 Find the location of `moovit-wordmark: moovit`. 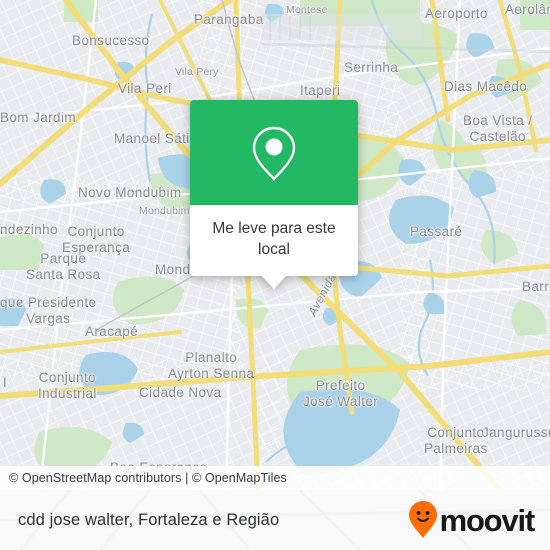

moovit-wordmark: moovit is located at coordinates (487, 520).